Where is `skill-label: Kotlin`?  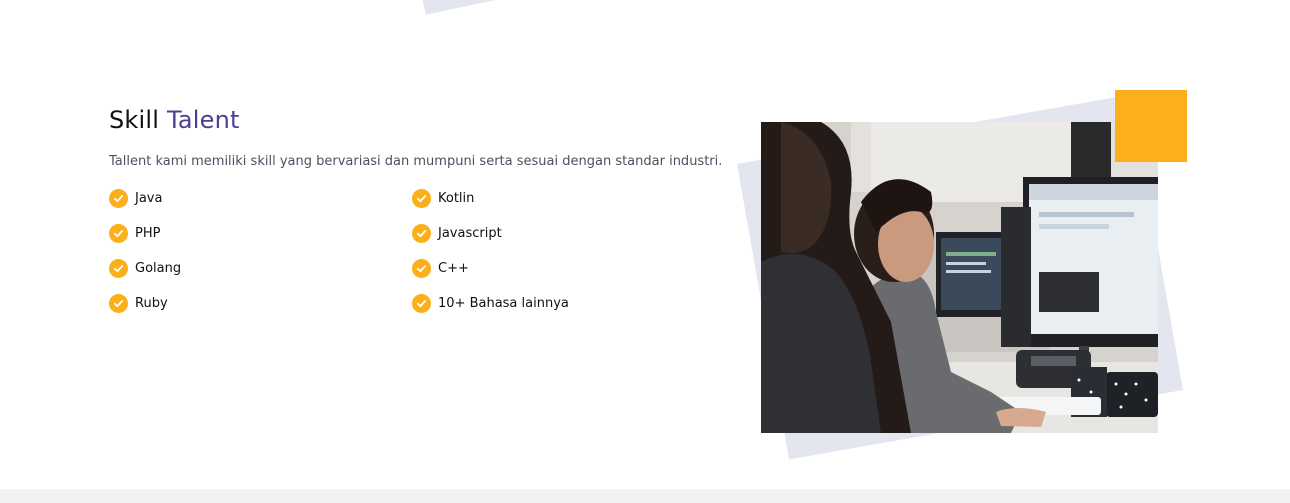
skill-label: Kotlin is located at coordinates (456, 198).